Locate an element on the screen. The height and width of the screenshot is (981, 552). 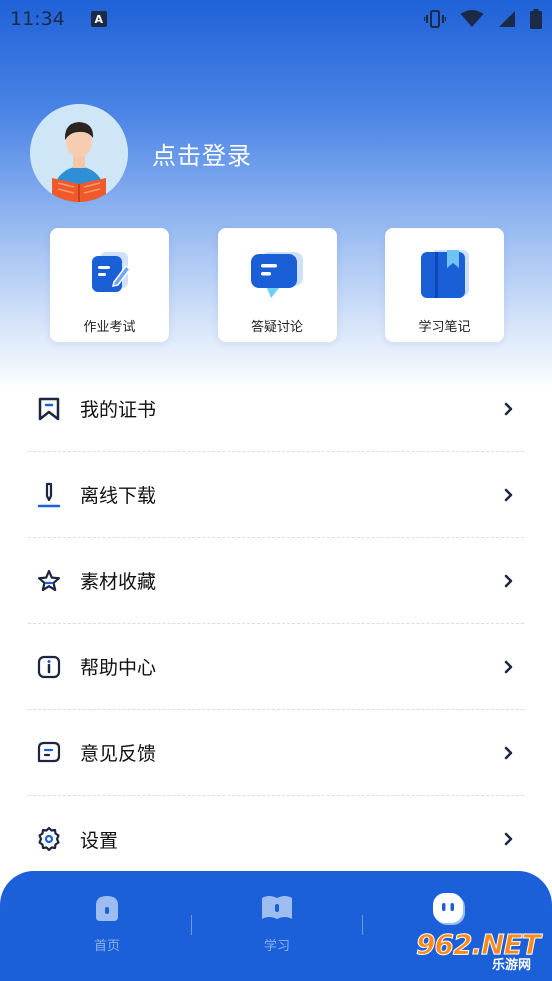
status-icons is located at coordinates (483, 19).